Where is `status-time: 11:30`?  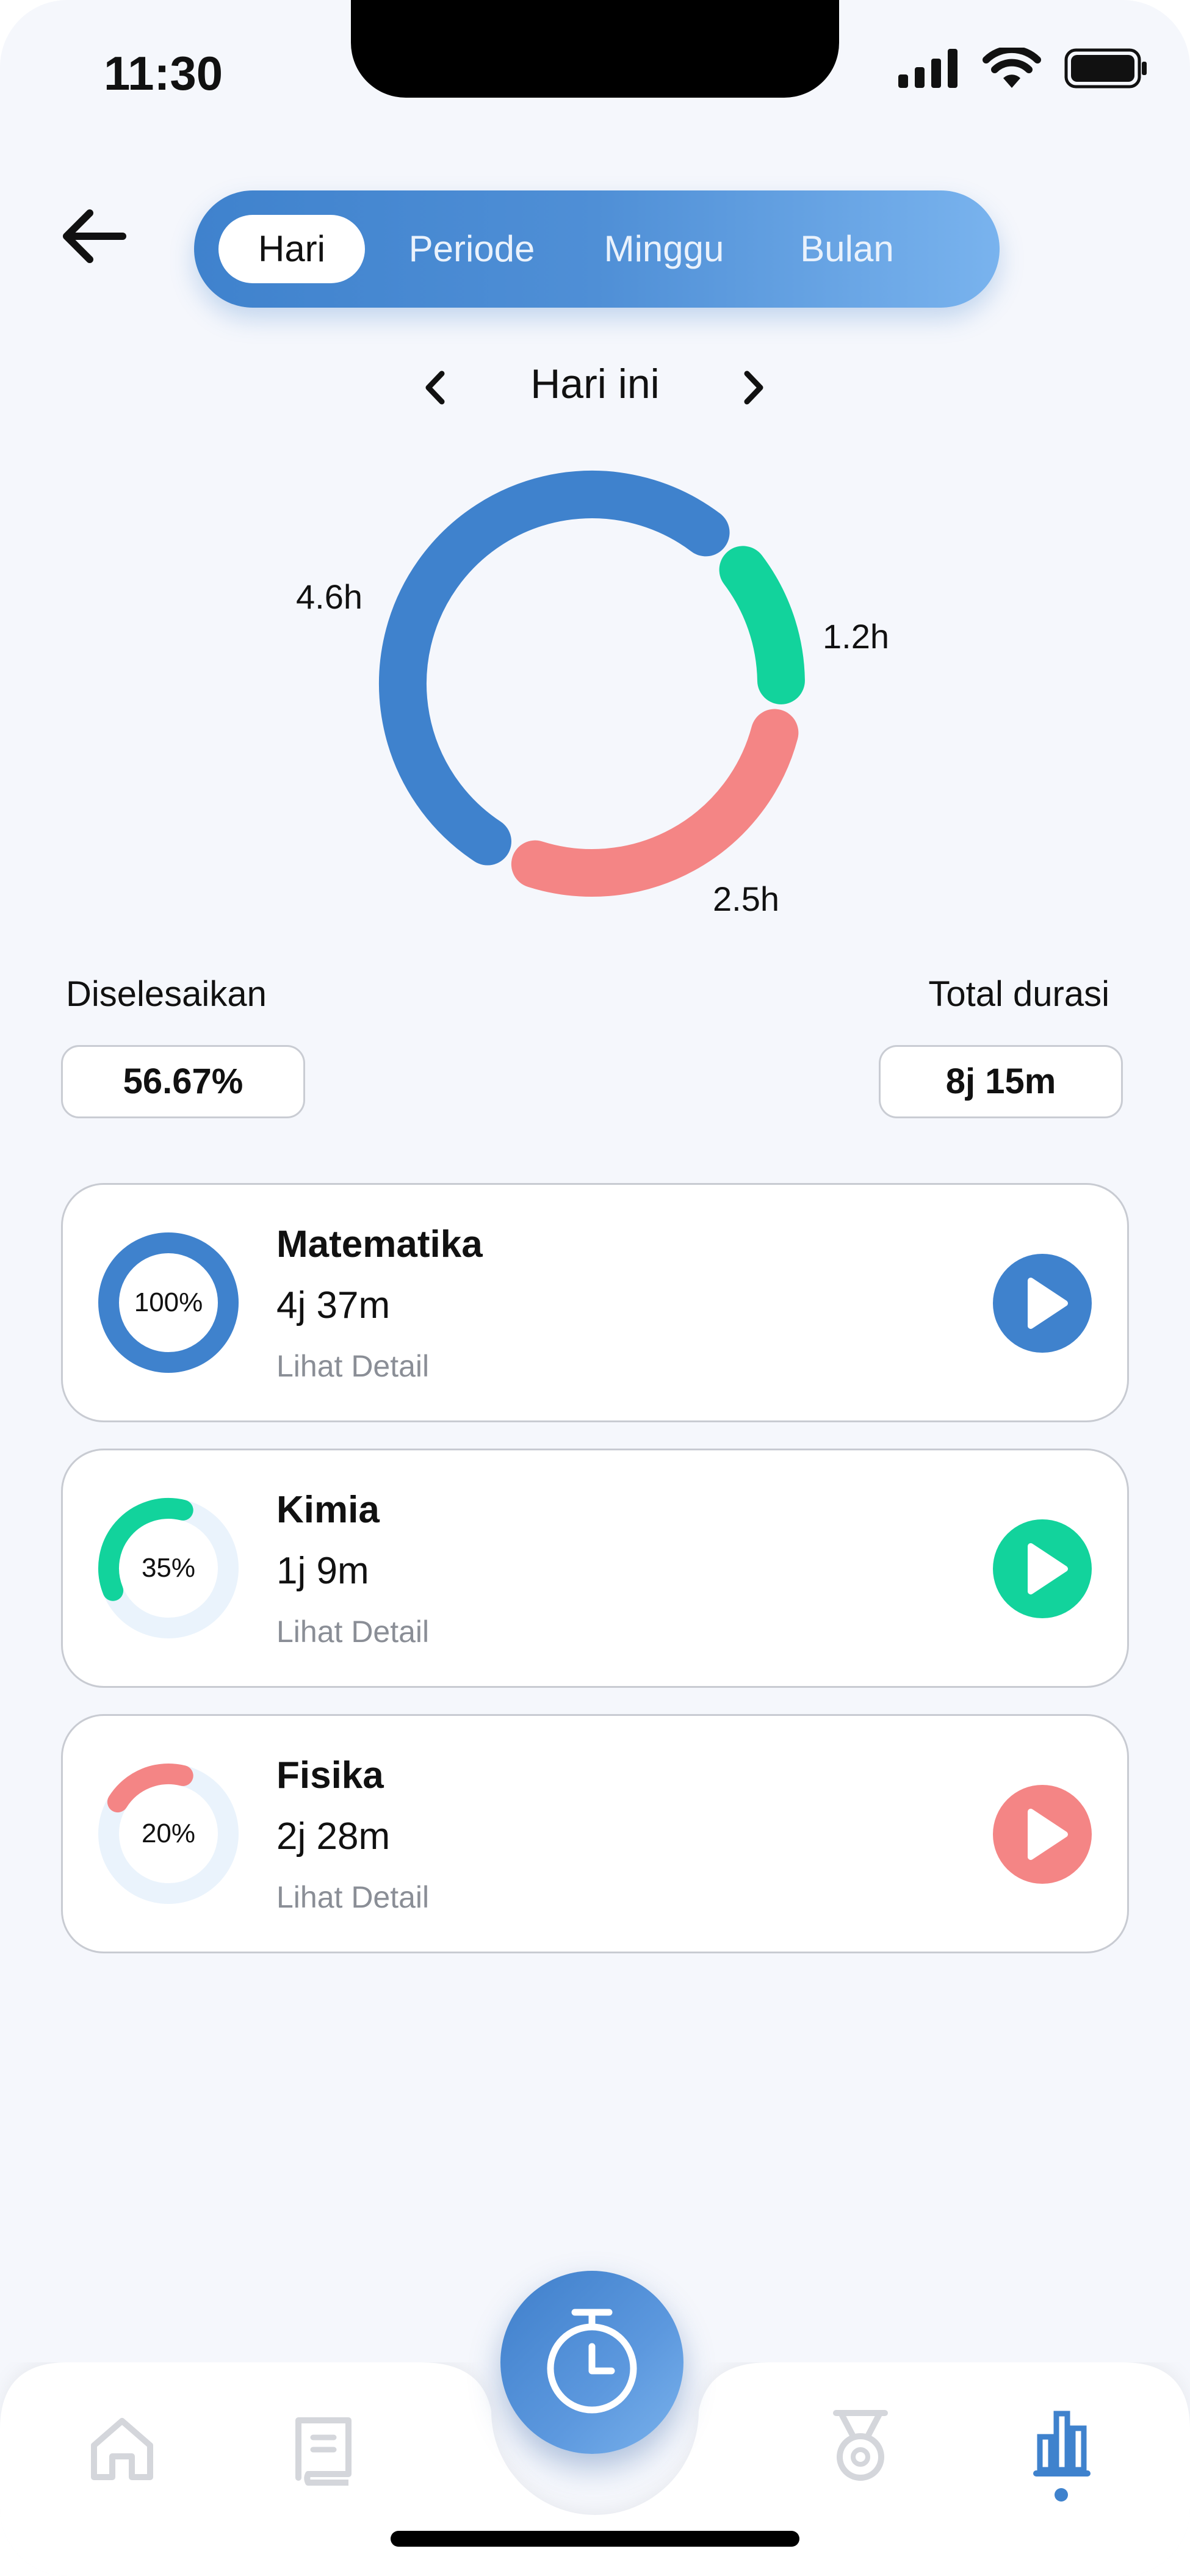 status-time: 11:30 is located at coordinates (163, 73).